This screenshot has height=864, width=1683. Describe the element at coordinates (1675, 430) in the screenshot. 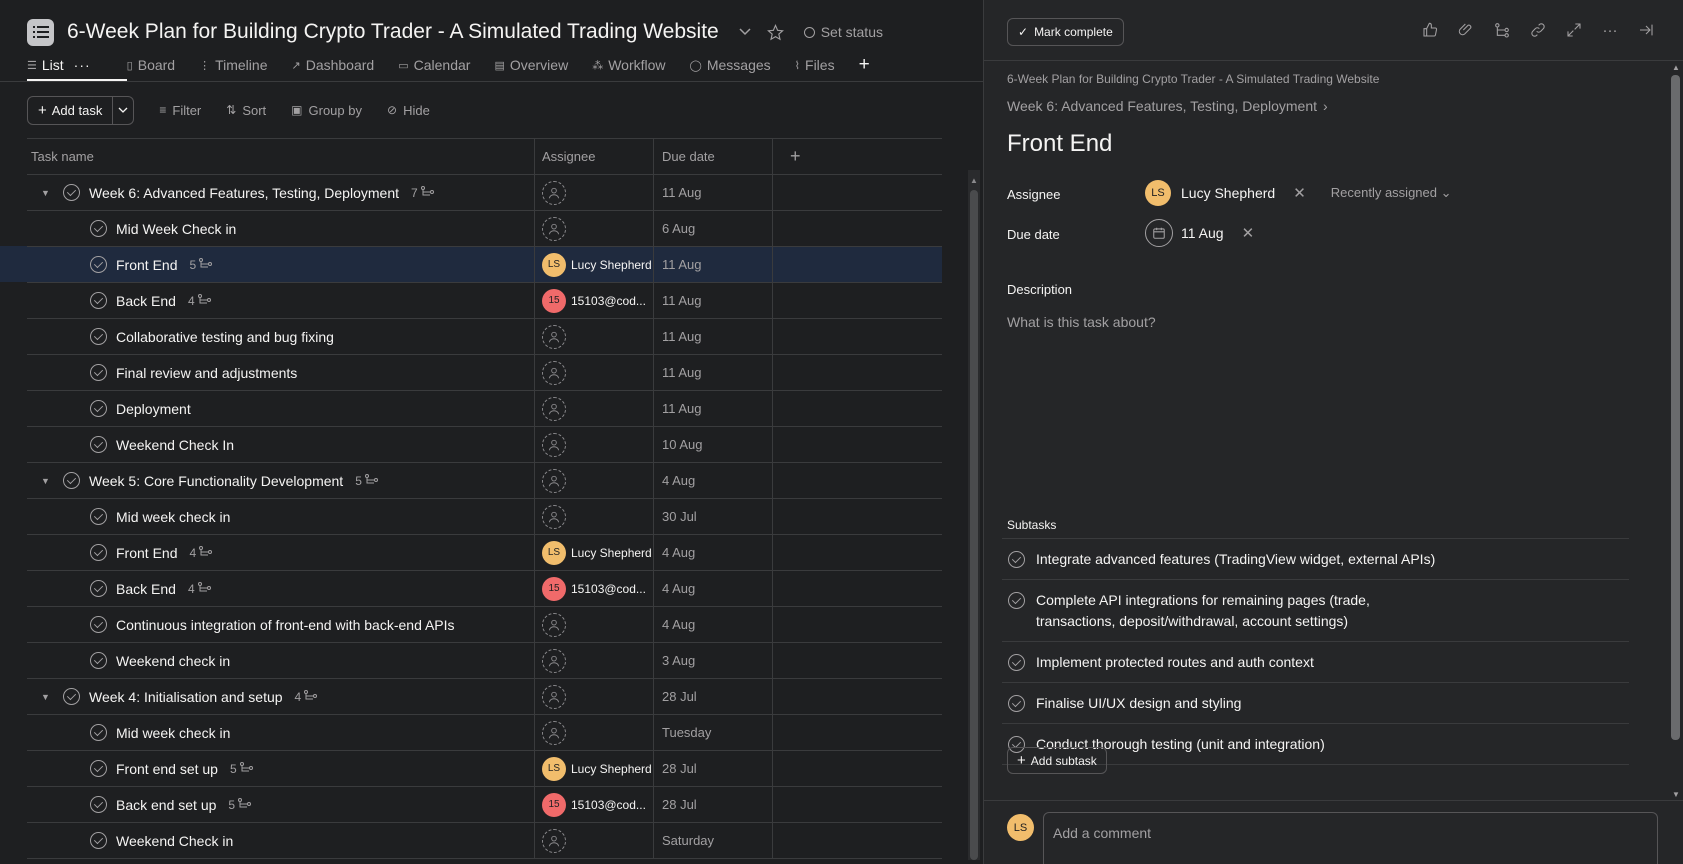

I see `detail-scrollbar: ▲ ▼` at that location.